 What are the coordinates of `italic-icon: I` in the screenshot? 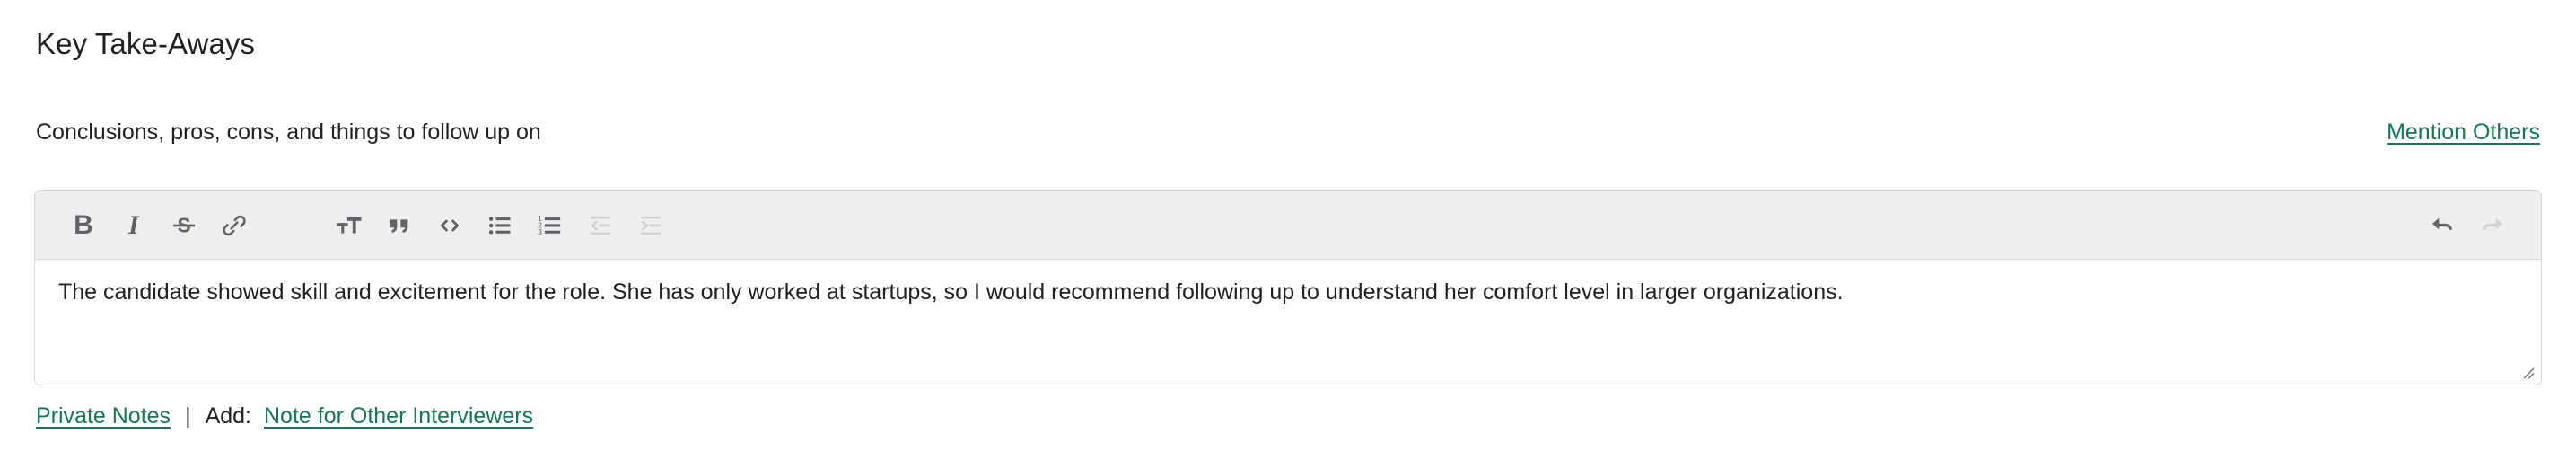 It's located at (134, 226).